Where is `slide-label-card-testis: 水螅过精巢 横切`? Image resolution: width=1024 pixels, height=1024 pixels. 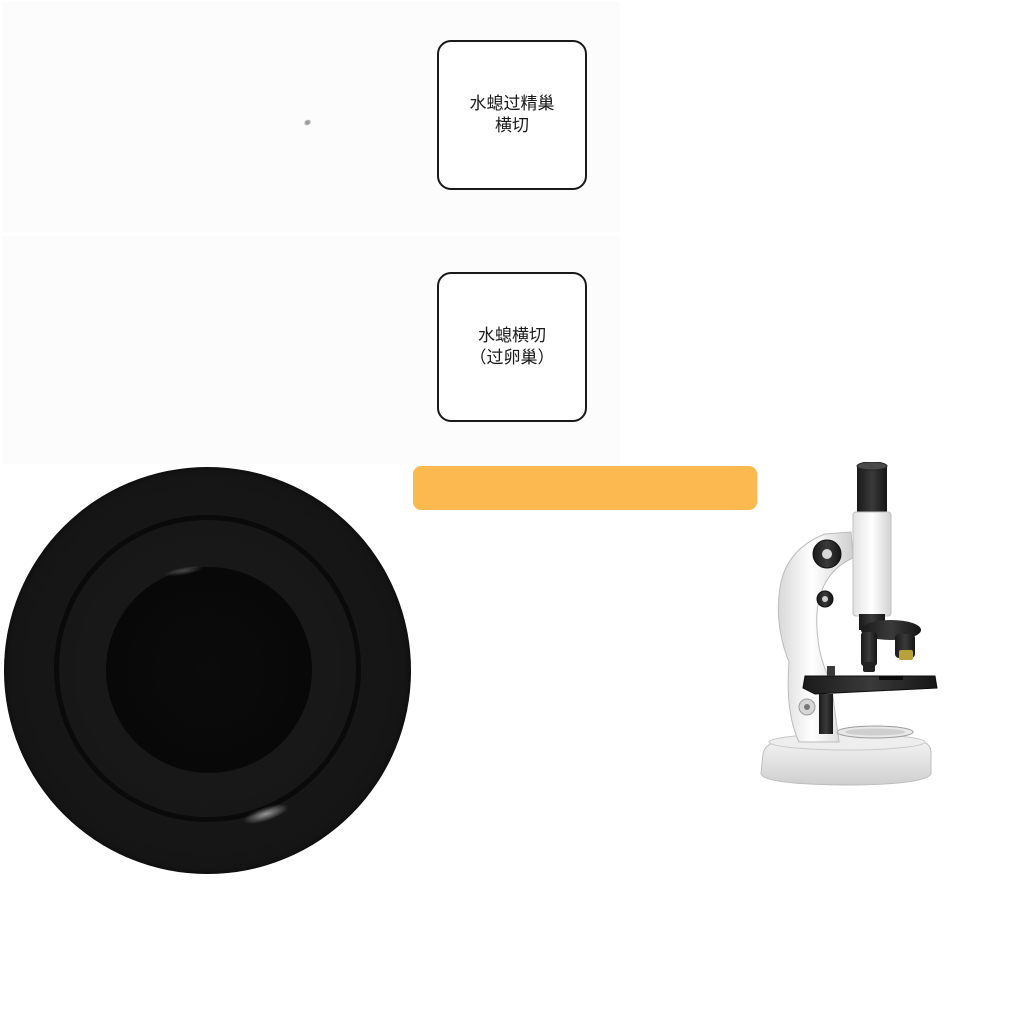 slide-label-card-testis: 水螅过精巢 横切 is located at coordinates (512, 115).